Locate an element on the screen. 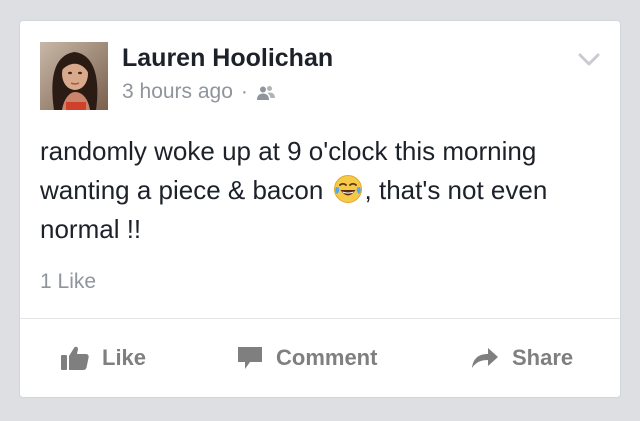 This screenshot has height=421, width=640. like-count: 1 Like is located at coordinates (68, 282).